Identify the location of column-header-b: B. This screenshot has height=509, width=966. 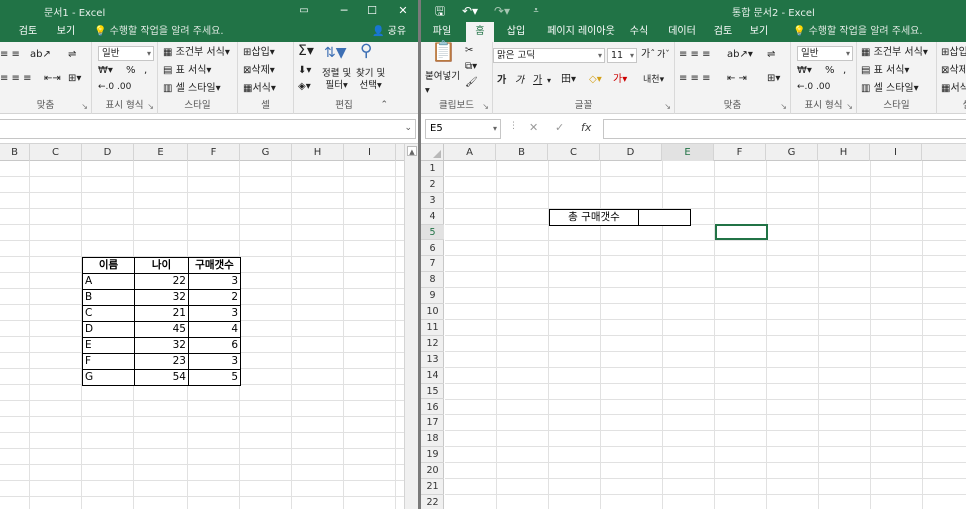
(522, 152).